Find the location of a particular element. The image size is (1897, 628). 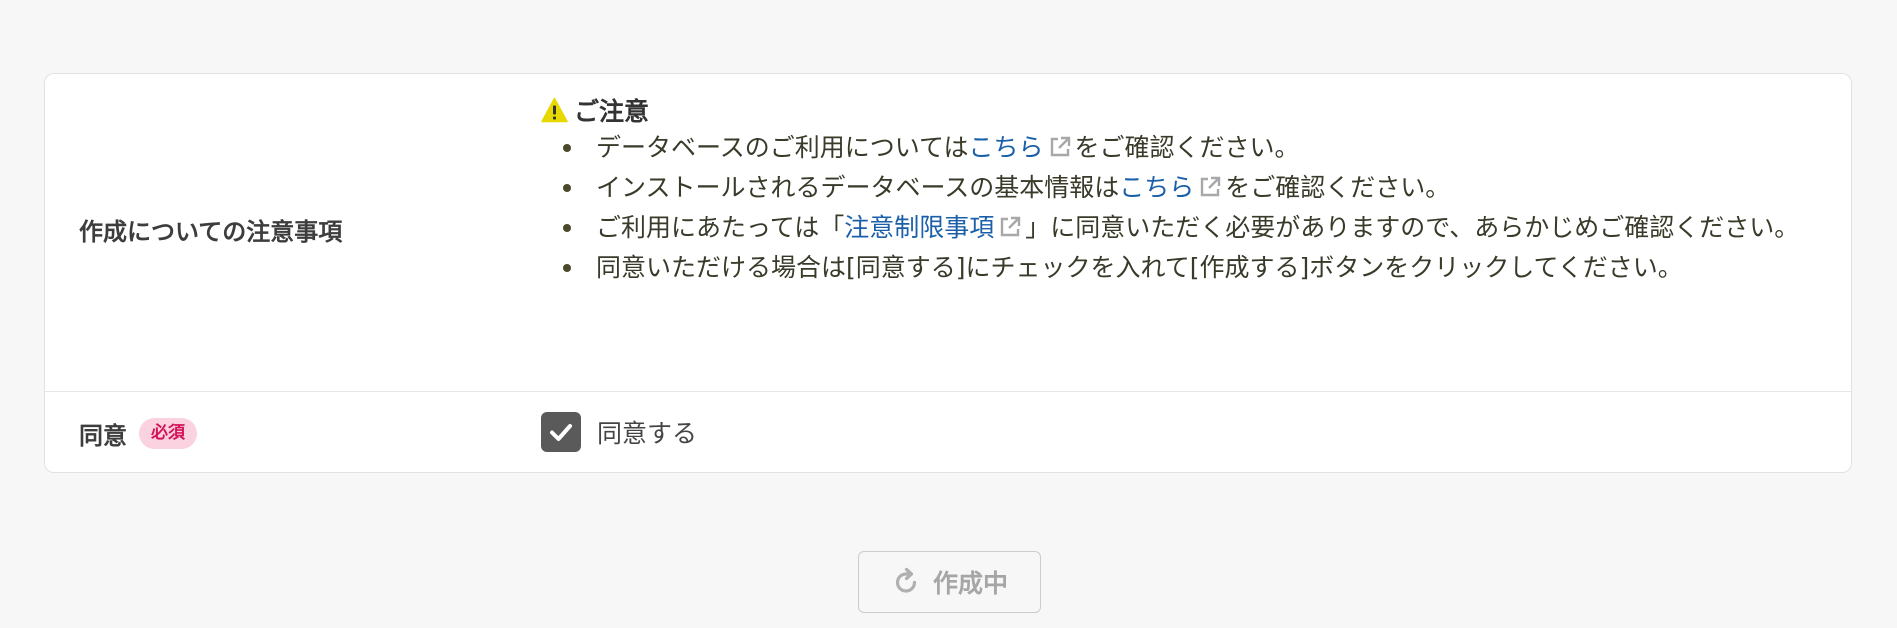

consent-label: 同意 is located at coordinates (103, 436).